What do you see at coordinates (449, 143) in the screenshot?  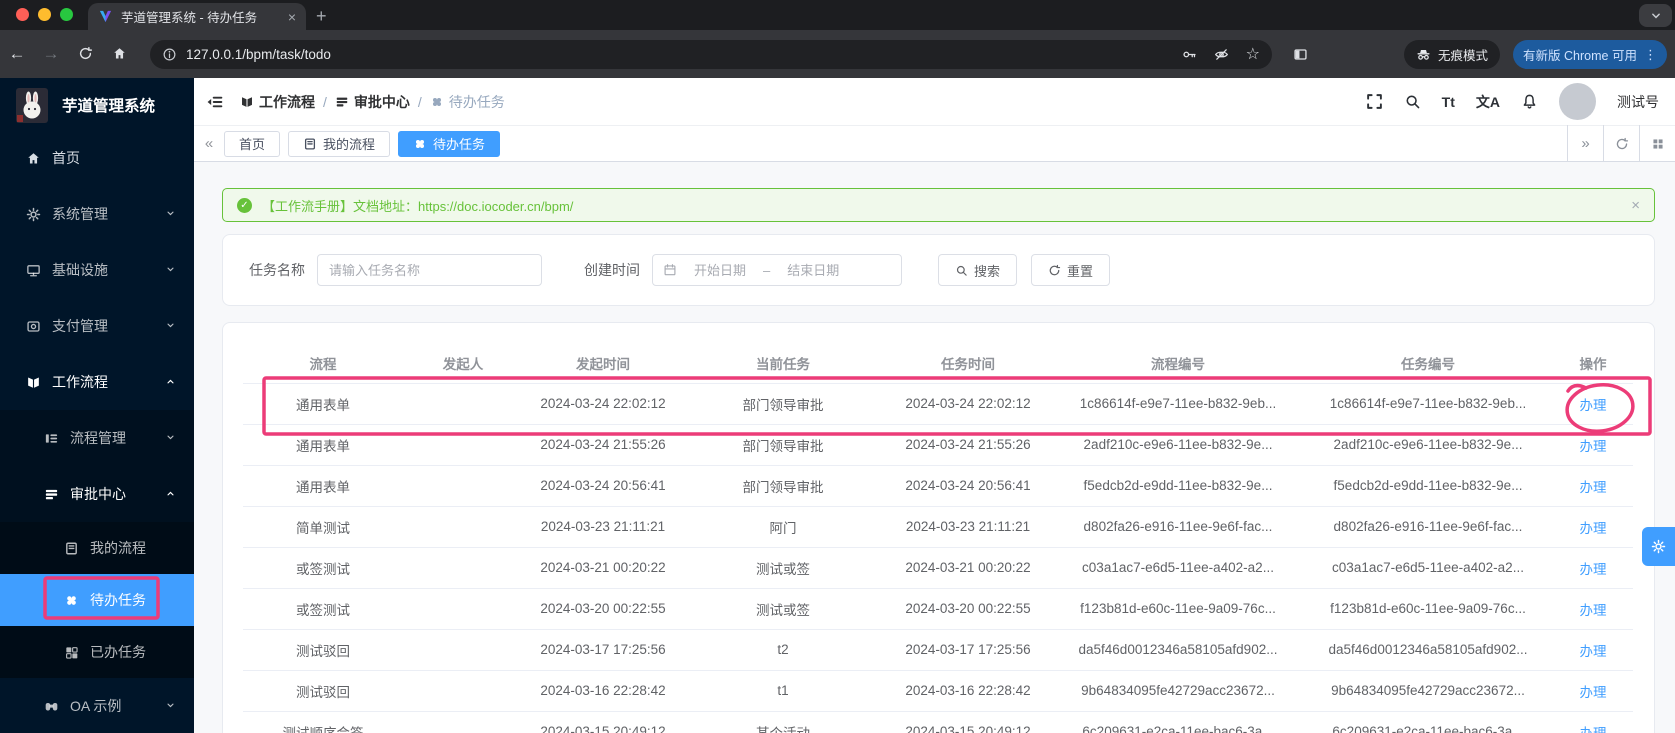 I see `tab-todo-tasks: 待办任务` at bounding box center [449, 143].